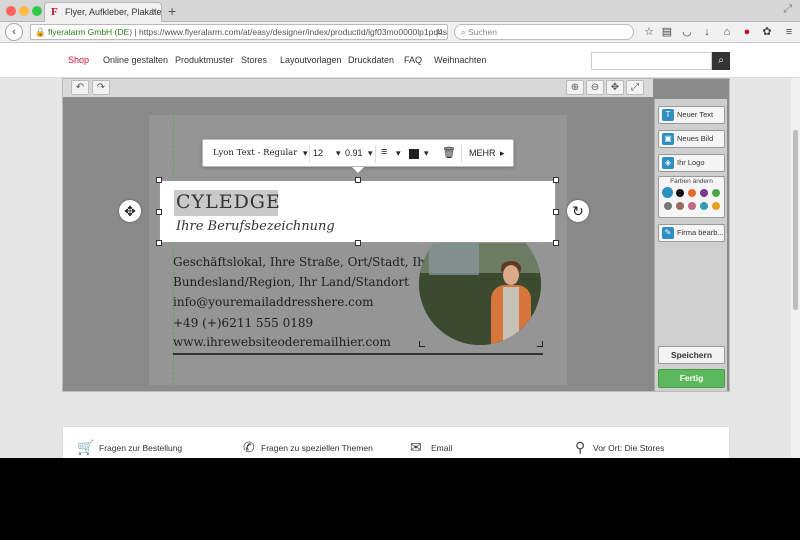 This screenshot has width=800, height=540. What do you see at coordinates (354, 153) in the screenshot?
I see `line-height-select: 0.91` at bounding box center [354, 153].